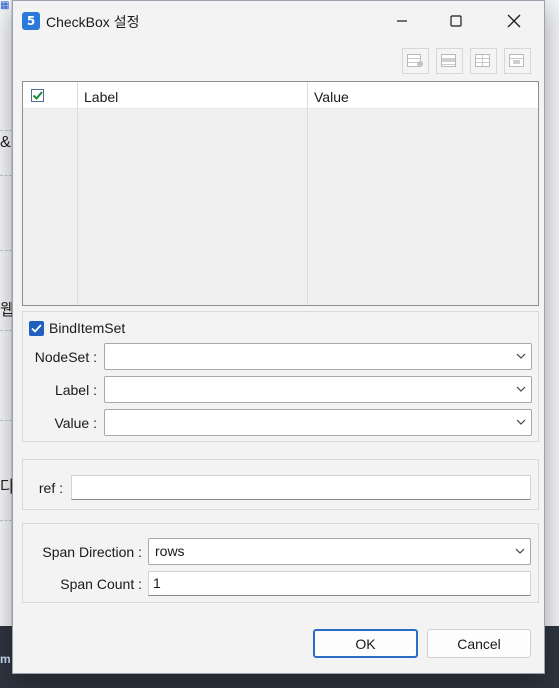 This screenshot has width=559, height=688. Describe the element at coordinates (92, 552) in the screenshot. I see `span-direction-label: Span Direction :` at that location.